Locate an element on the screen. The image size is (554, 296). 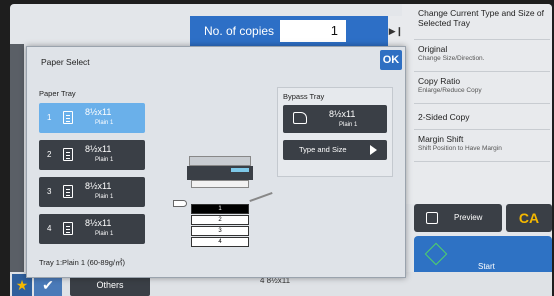
tray-number: 3 is located at coordinates (49, 191).